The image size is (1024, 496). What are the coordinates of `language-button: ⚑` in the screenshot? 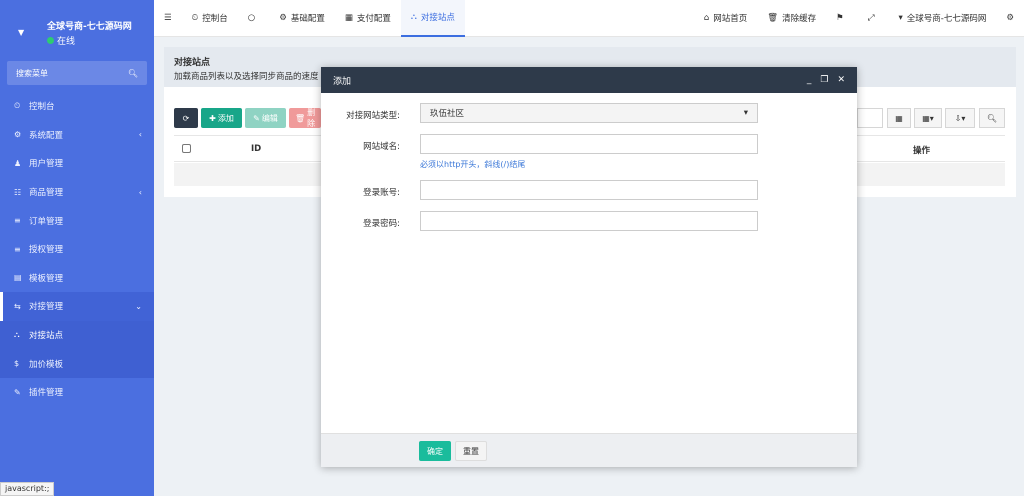 It's located at (842, 18).